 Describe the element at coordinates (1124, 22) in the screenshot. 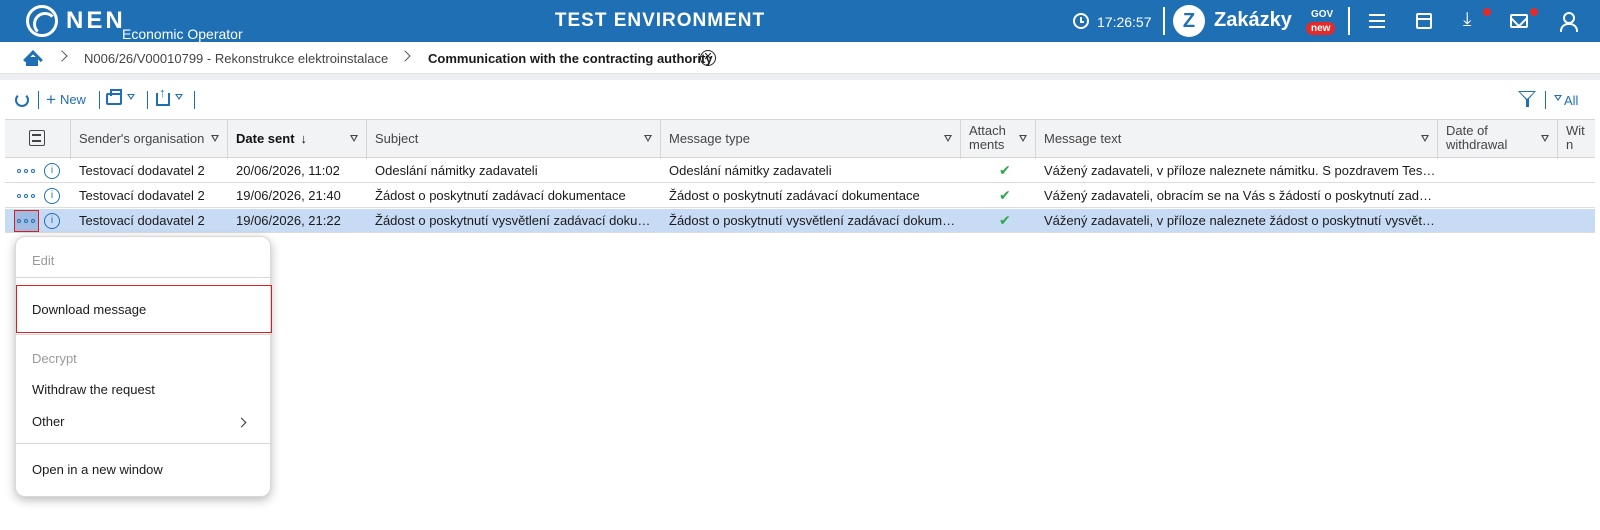

I see `session-time: 17:26:57` at that location.